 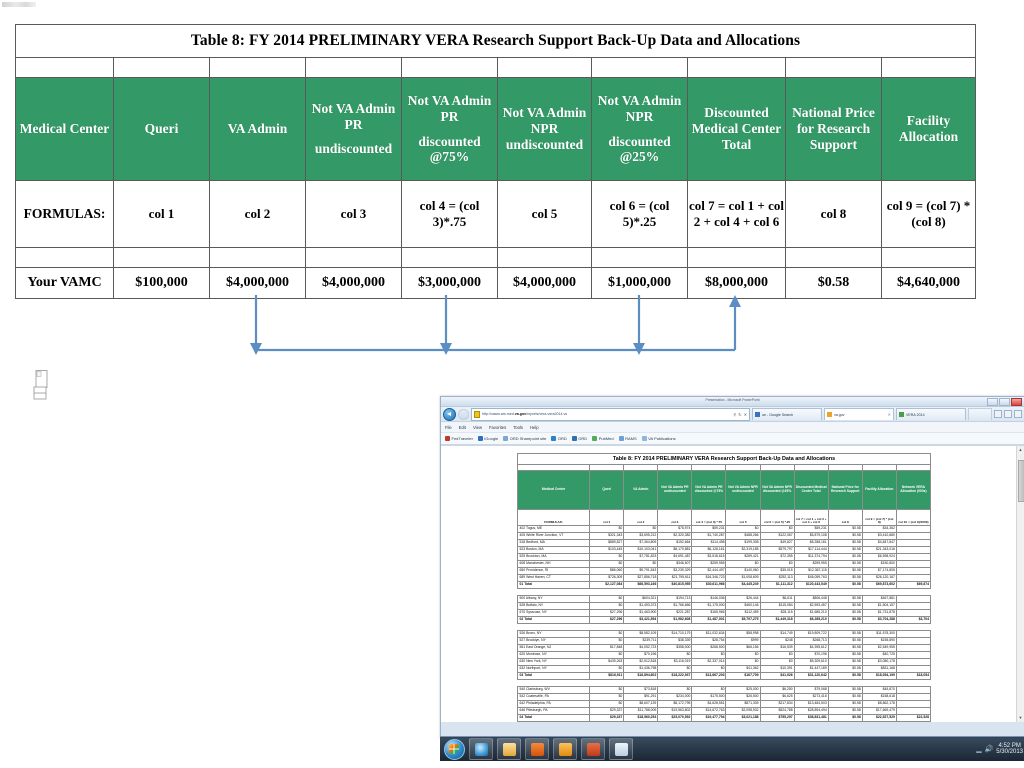 I want to click on favorite-igoogle: iGoogle, so click(x=487, y=438).